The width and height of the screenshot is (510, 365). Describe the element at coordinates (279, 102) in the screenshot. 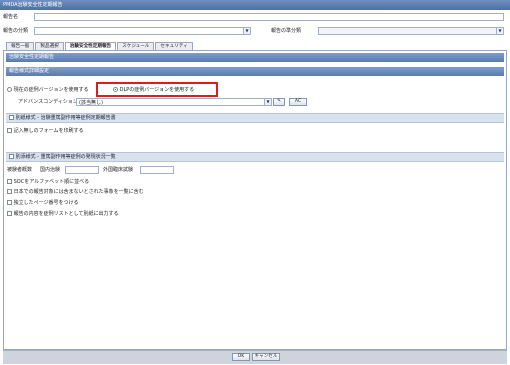

I see `edit-icon: ✎` at that location.